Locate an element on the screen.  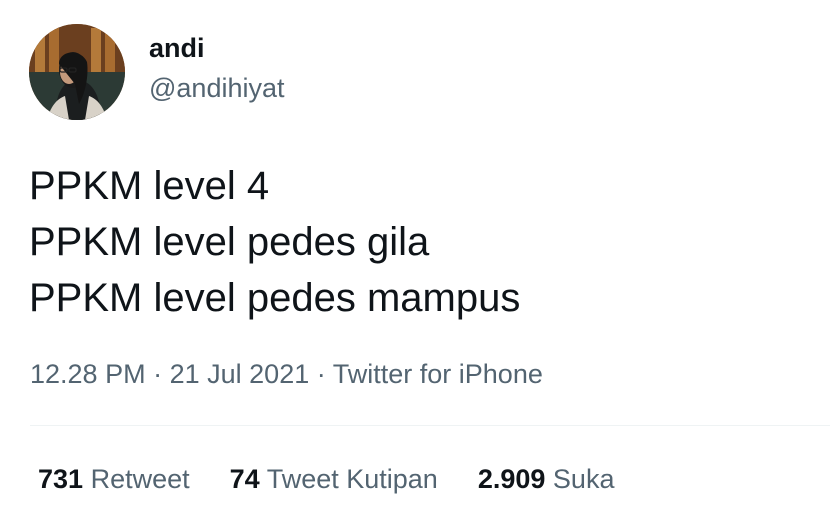
like-stat: 2.909 Suka is located at coordinates (546, 479).